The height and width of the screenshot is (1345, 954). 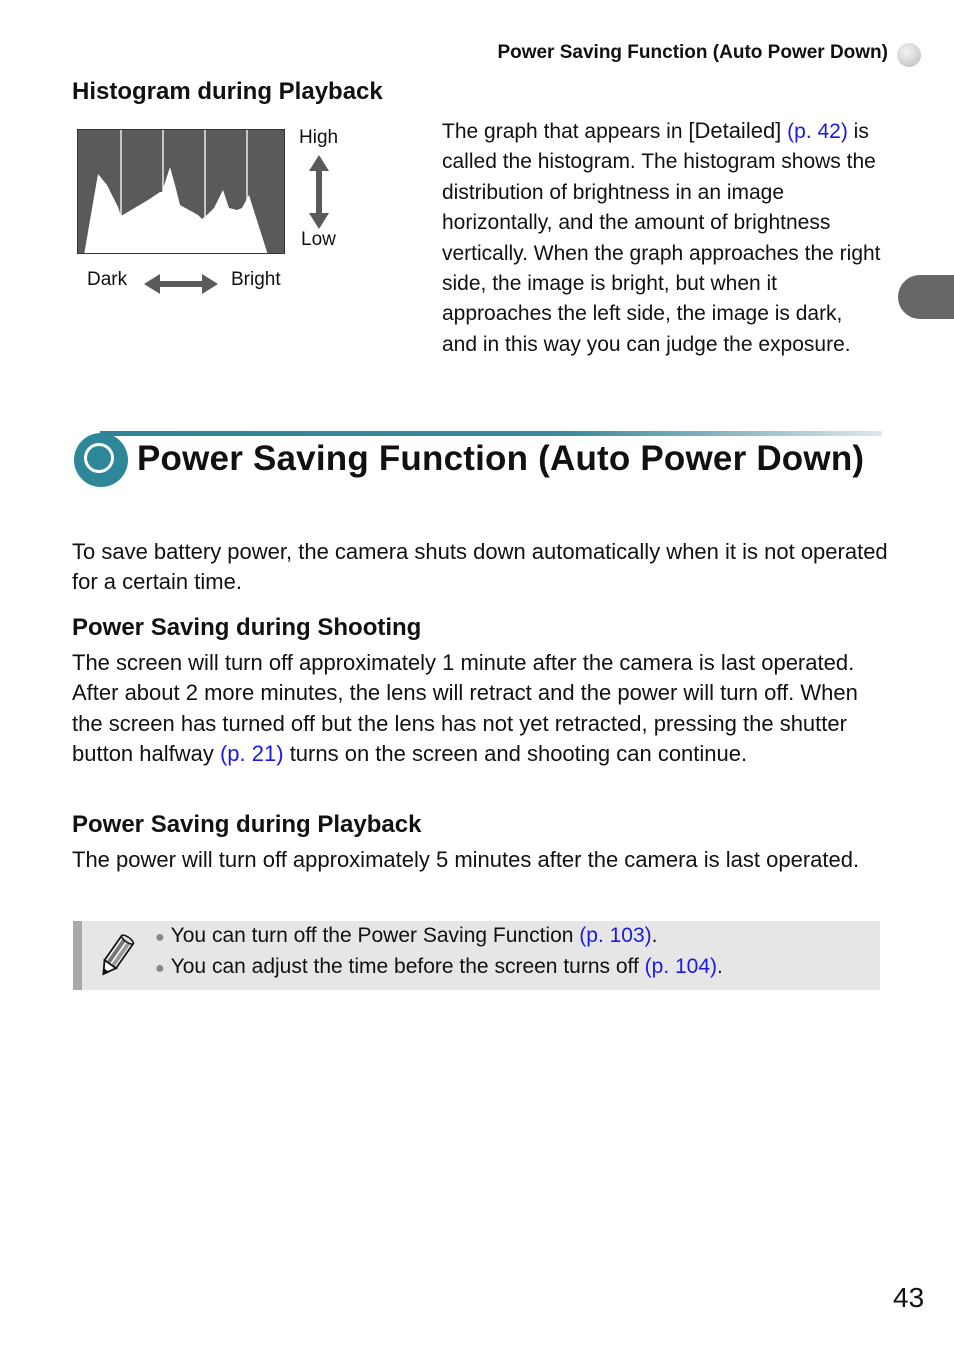 What do you see at coordinates (107, 279) in the screenshot?
I see `dark-label: Dark` at bounding box center [107, 279].